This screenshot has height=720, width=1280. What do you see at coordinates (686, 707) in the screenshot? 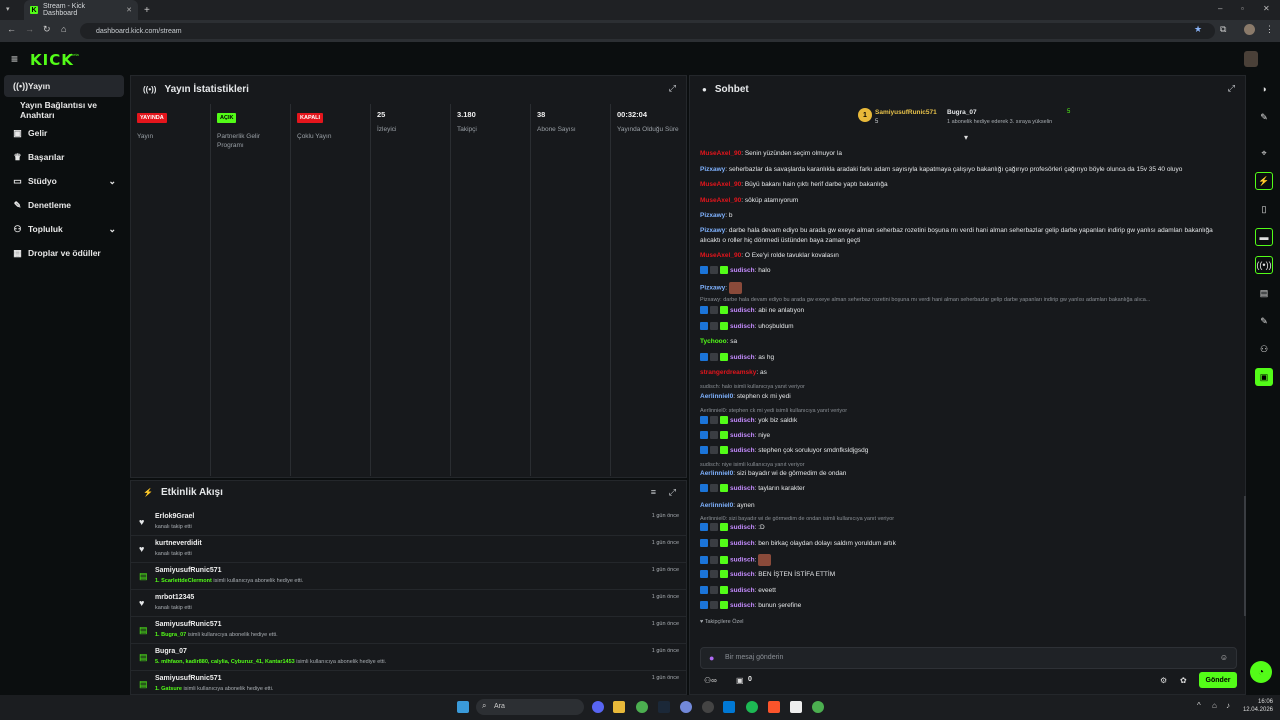
I see `app-icon` at bounding box center [686, 707].